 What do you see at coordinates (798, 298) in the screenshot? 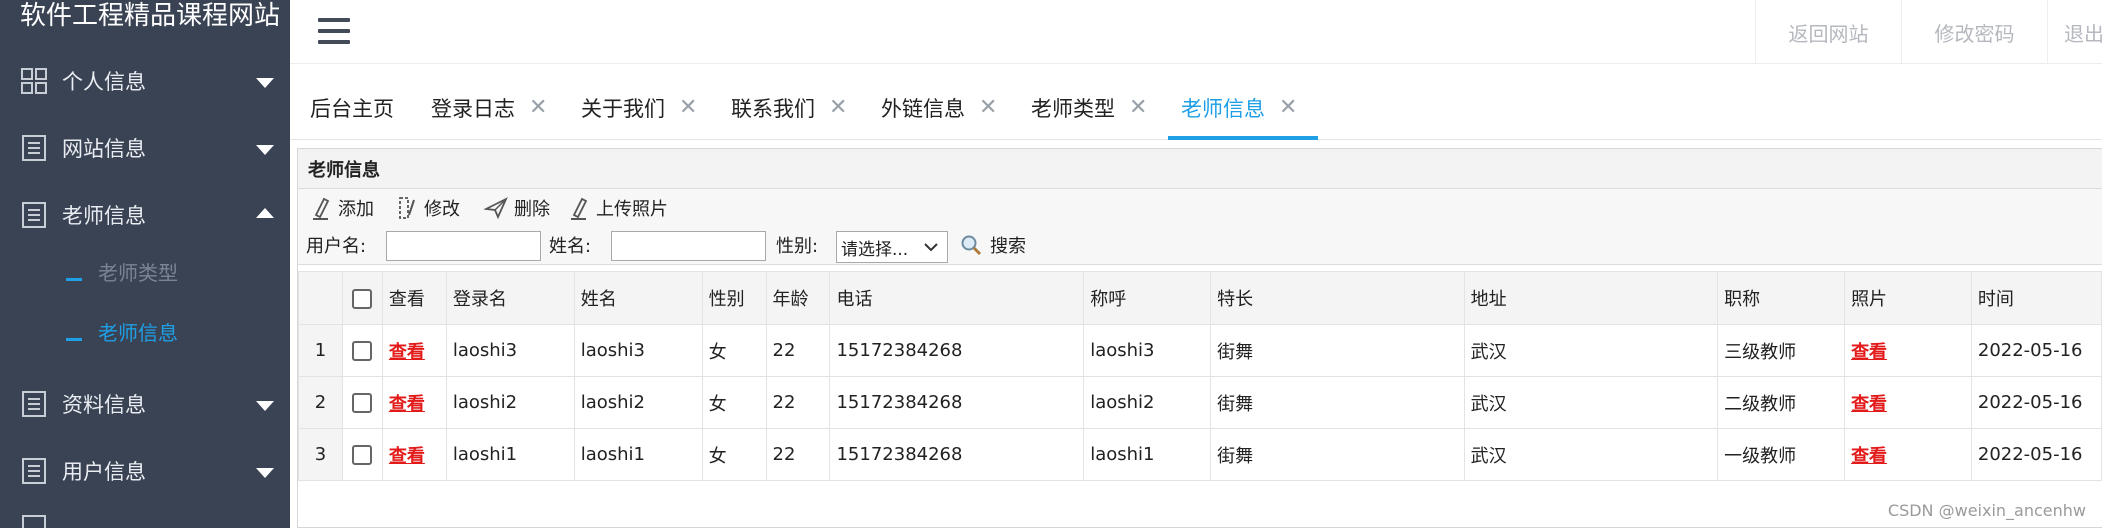
I see `column-header: 年龄` at bounding box center [798, 298].